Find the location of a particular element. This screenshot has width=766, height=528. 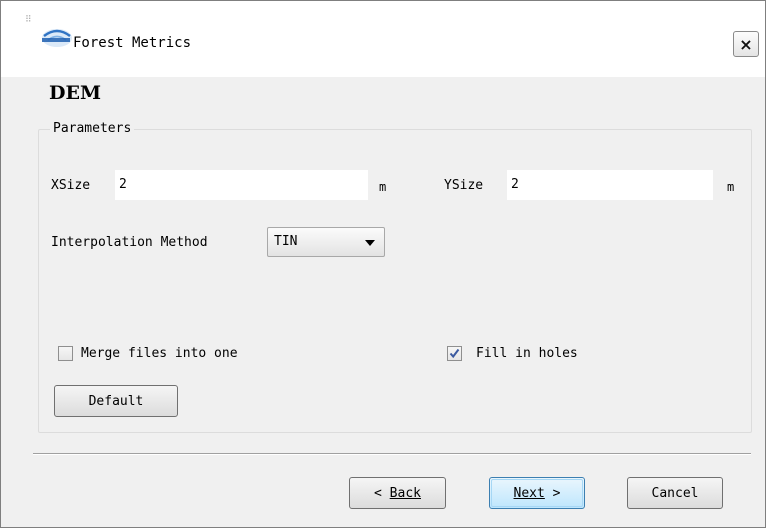

chevron-down-icon is located at coordinates (370, 243).